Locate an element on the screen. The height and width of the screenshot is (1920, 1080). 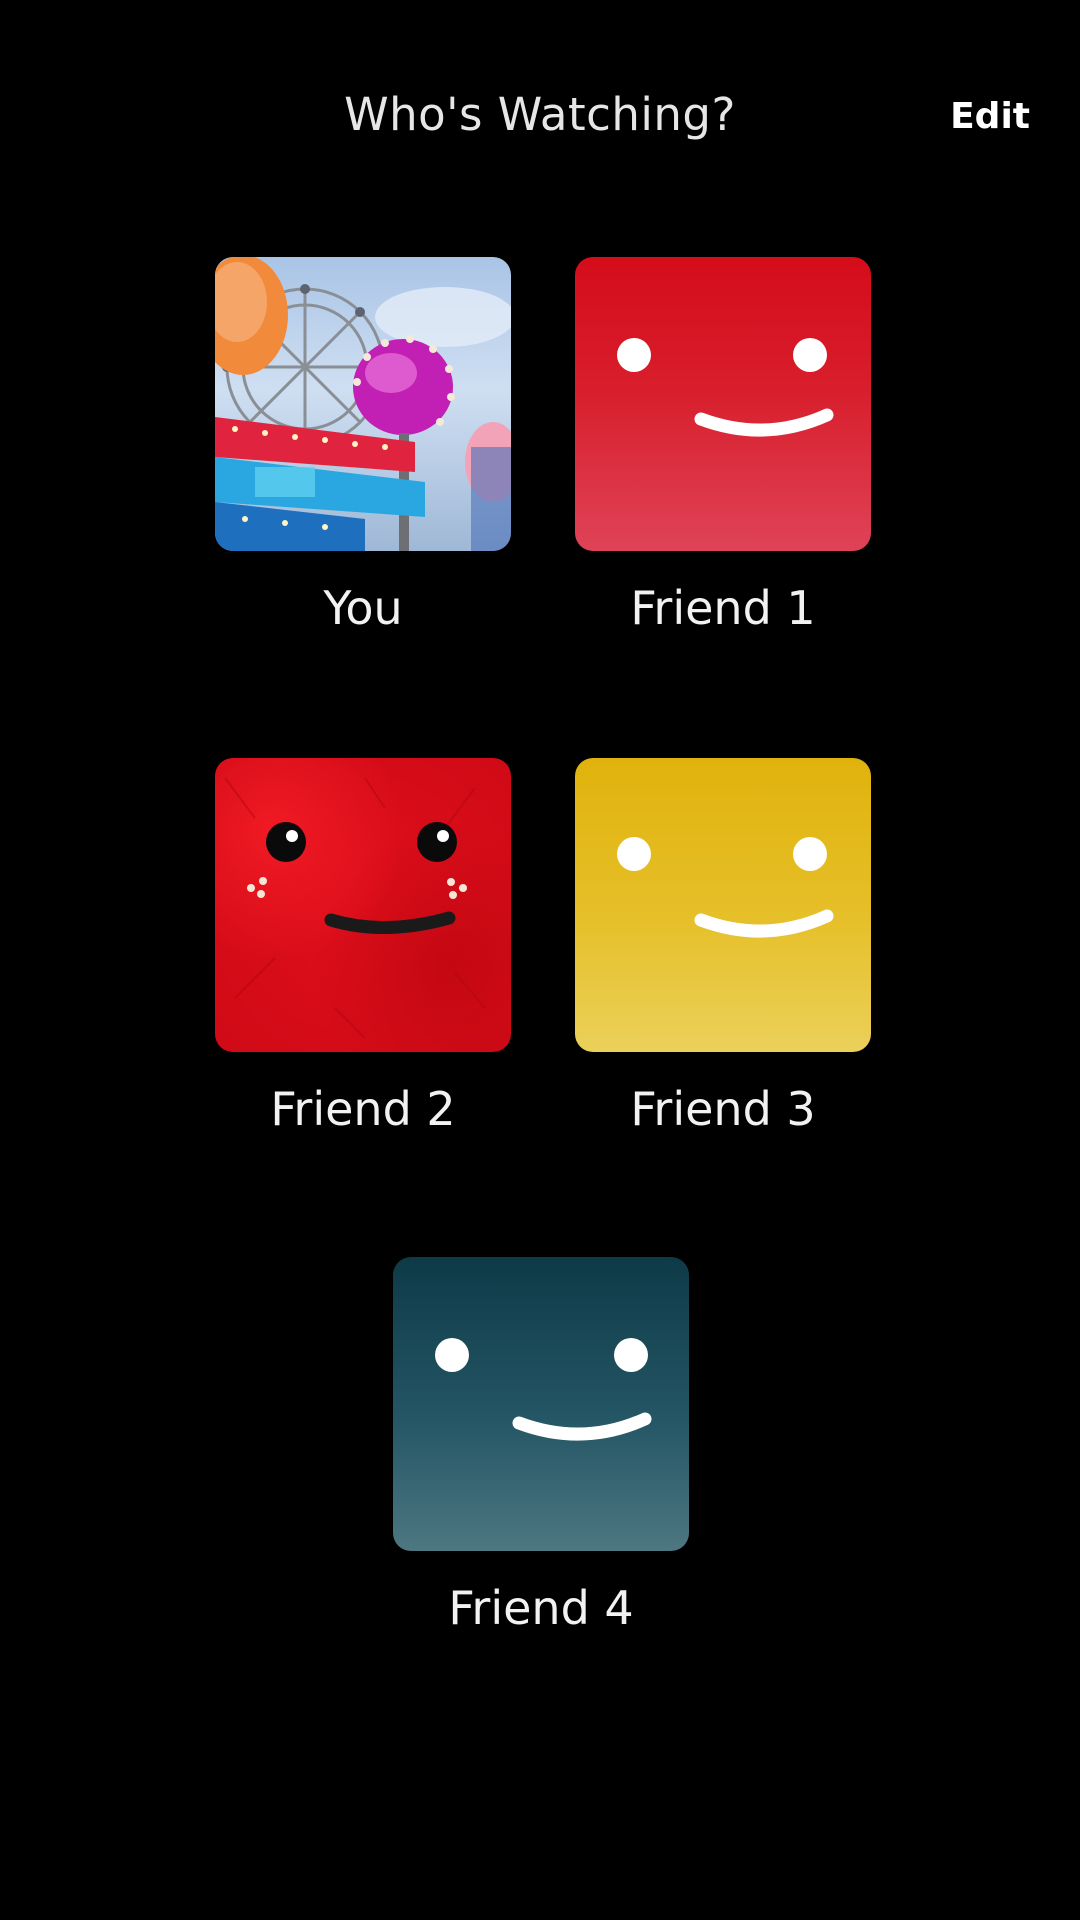
carnival-photo-avatar is located at coordinates (363, 404).